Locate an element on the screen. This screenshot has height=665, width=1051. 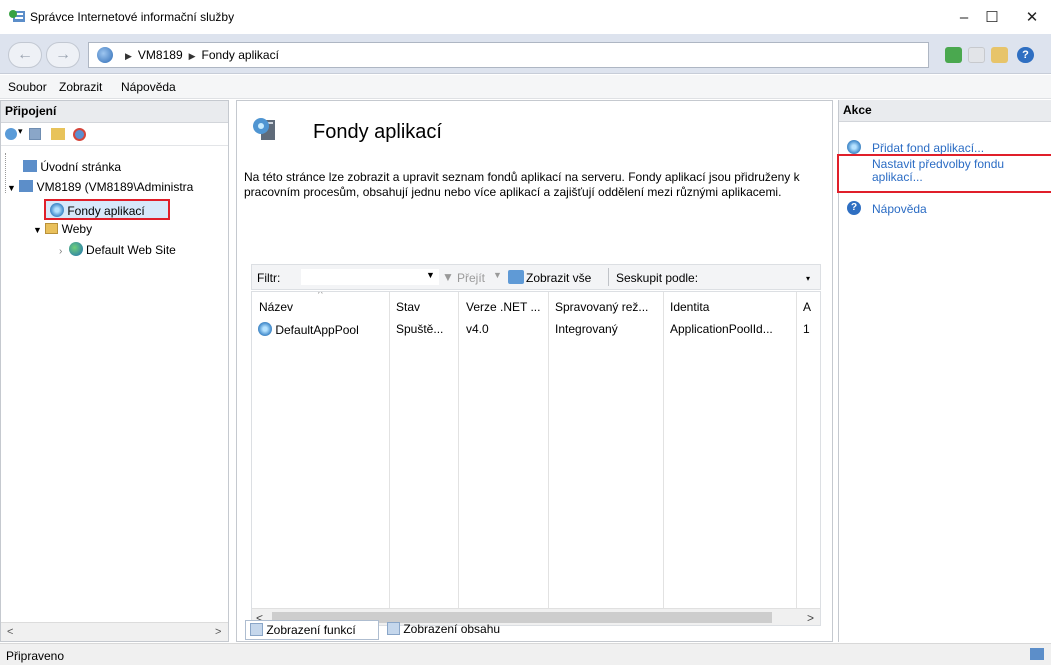
tree-item-default-site: › Default Web Site is located at coordinates (117, 249).